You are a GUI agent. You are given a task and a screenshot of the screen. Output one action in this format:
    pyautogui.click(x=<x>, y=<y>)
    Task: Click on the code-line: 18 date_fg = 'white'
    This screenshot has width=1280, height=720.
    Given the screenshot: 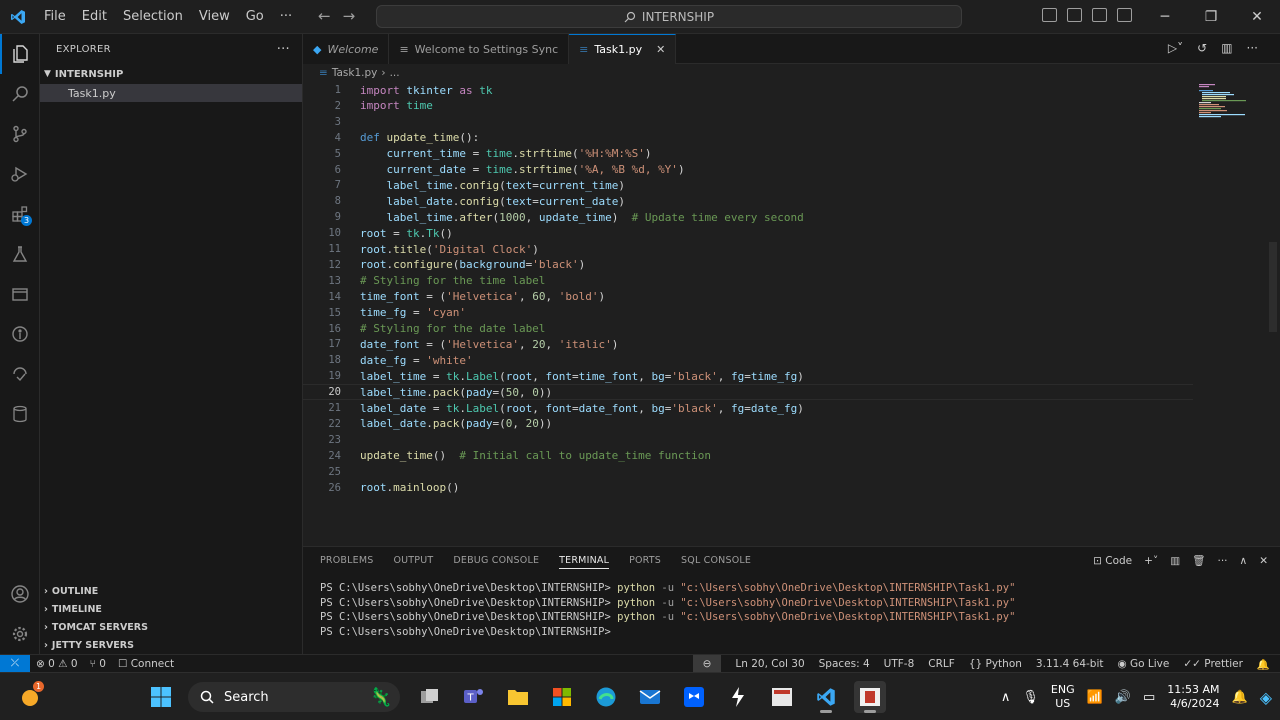 What is the action you would take?
    pyautogui.click(x=748, y=360)
    